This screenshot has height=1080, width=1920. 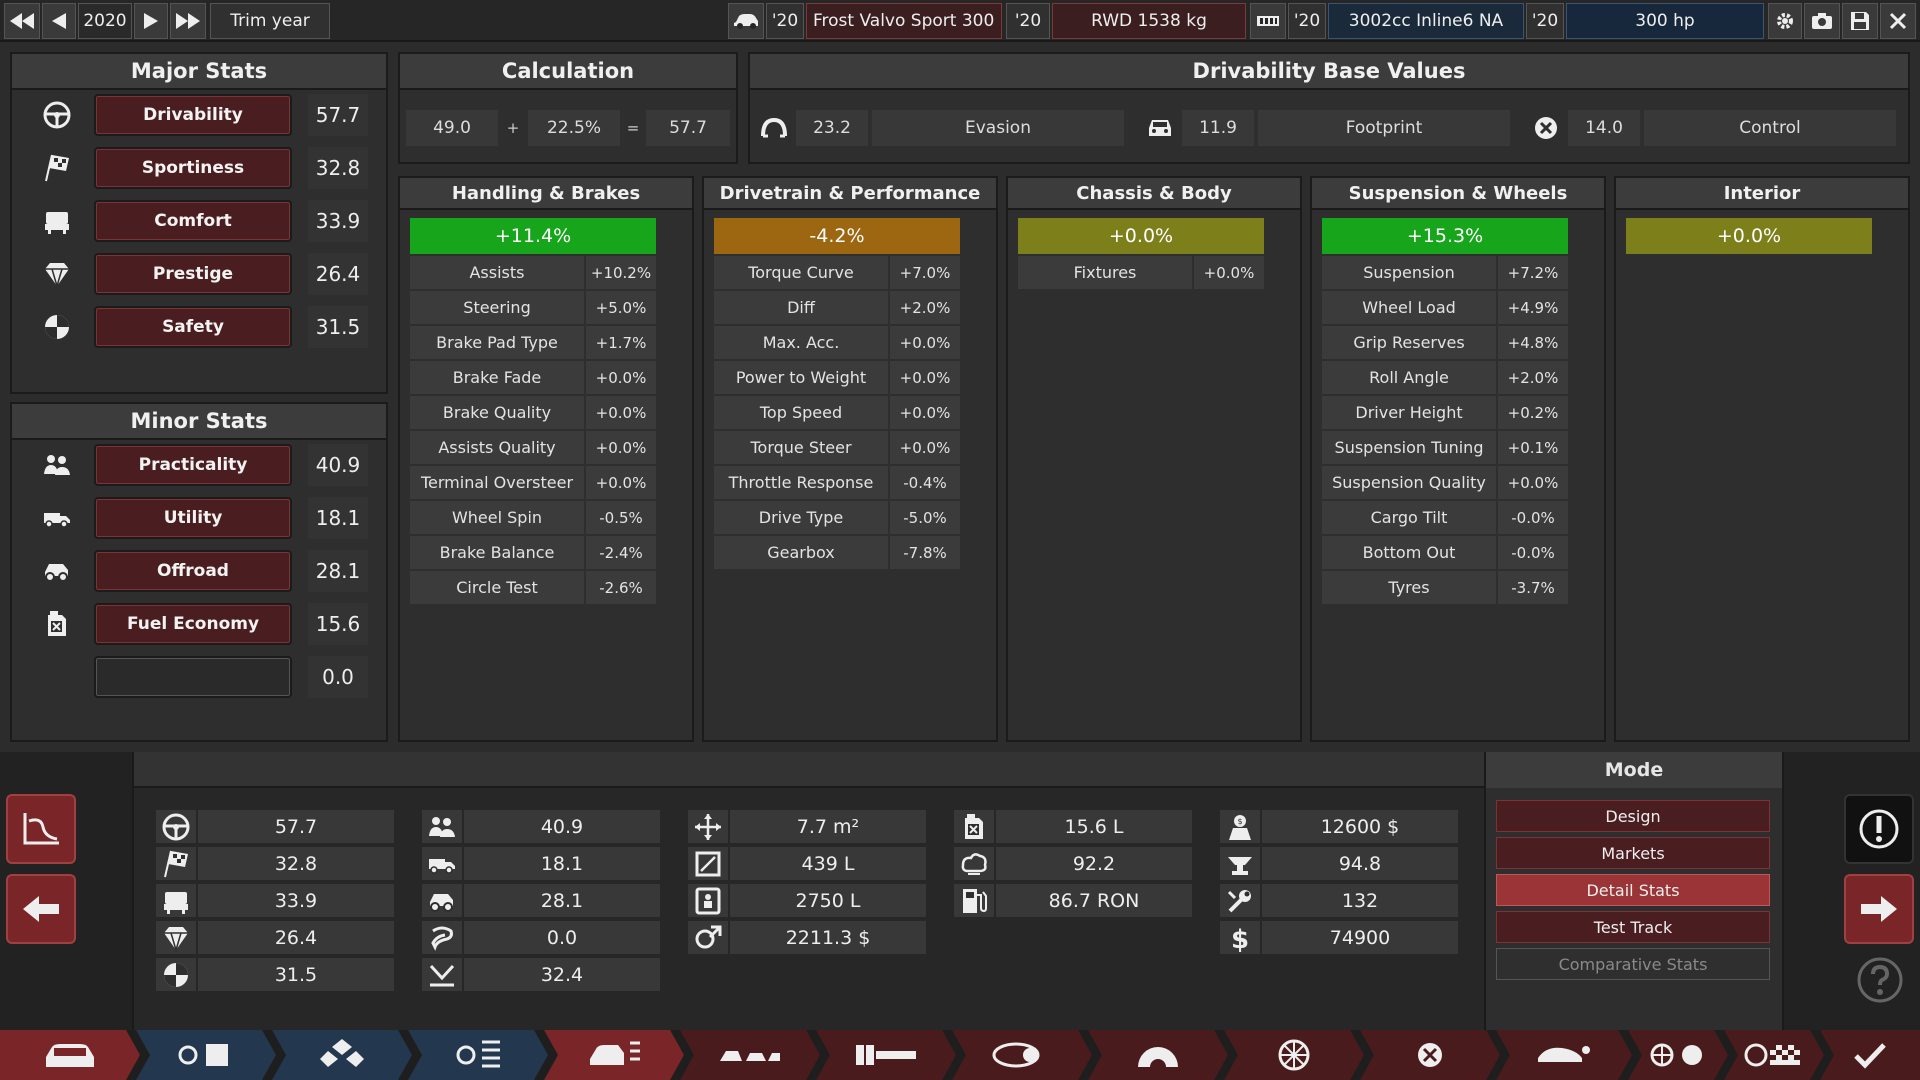 I want to click on car-icon, so click(x=70, y=1055).